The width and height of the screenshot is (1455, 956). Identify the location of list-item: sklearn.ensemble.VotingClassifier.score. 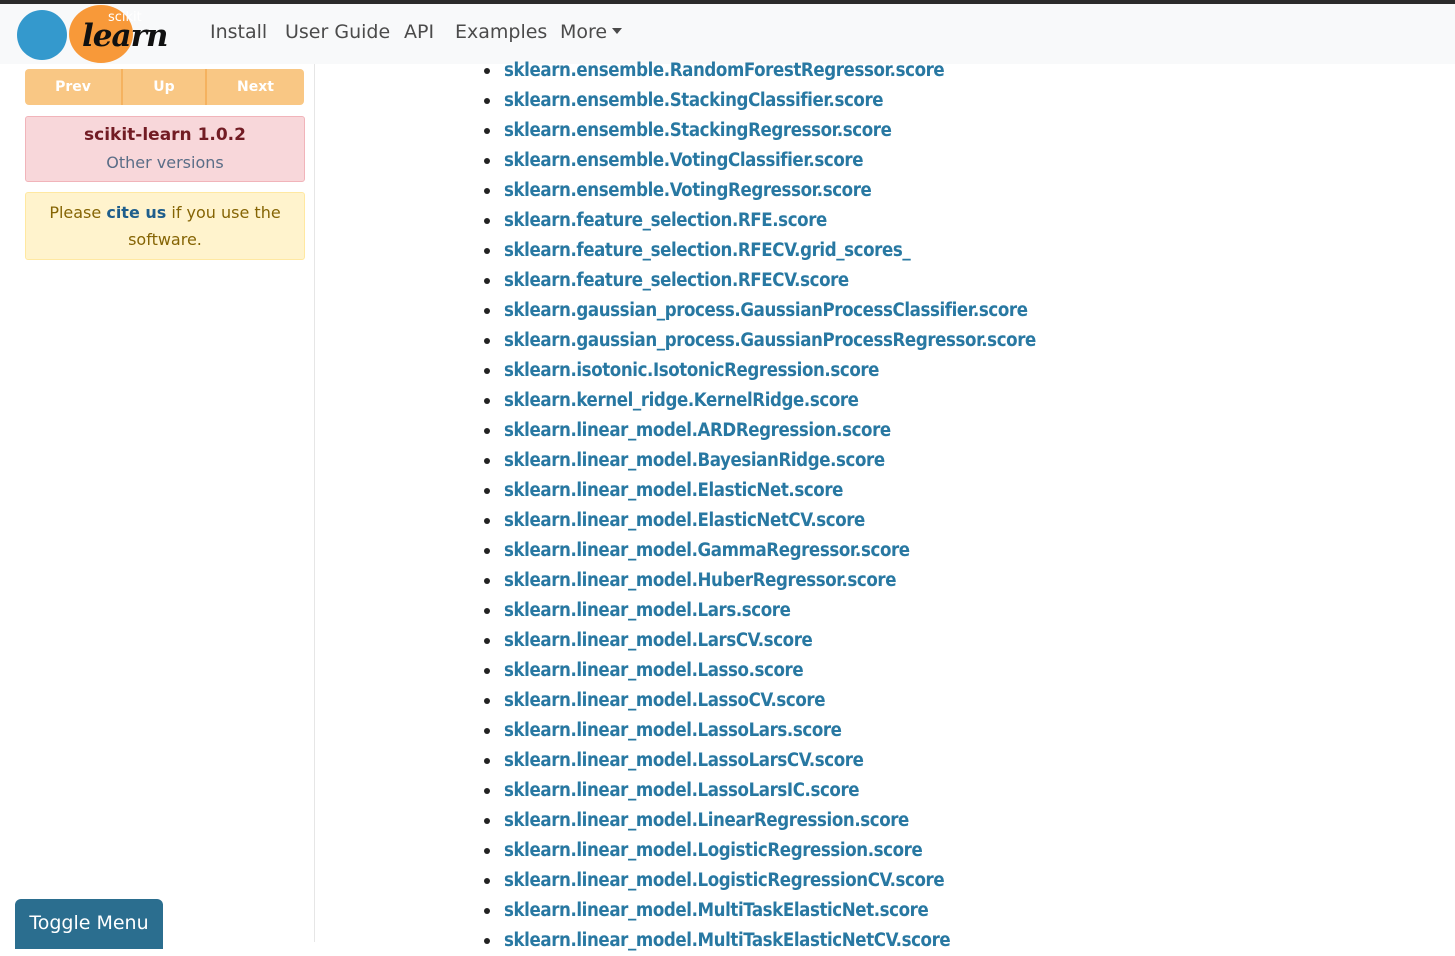
(760, 161).